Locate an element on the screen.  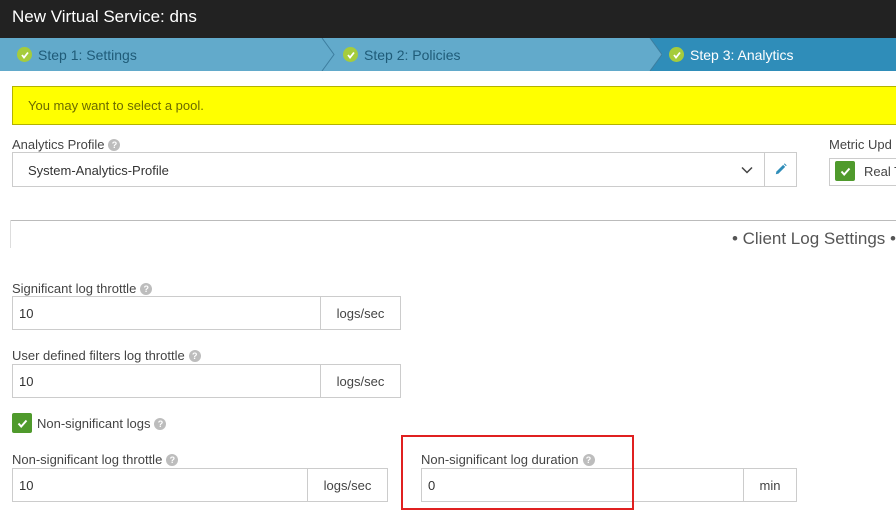
metric-update-label-text: Metric Upd is located at coordinates (860, 144).